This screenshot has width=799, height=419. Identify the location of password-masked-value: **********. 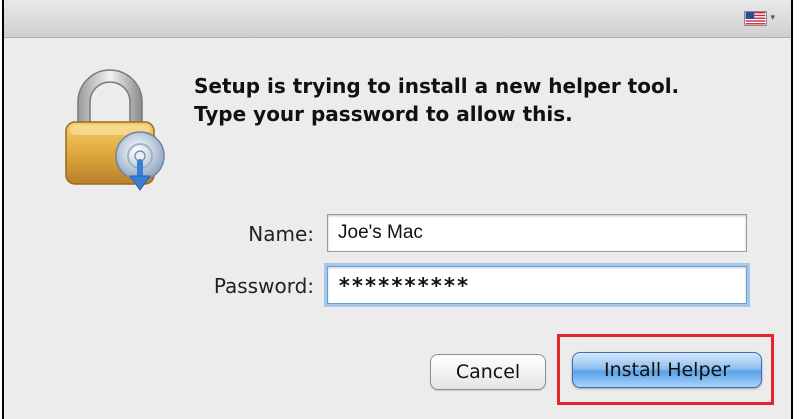
(404, 286).